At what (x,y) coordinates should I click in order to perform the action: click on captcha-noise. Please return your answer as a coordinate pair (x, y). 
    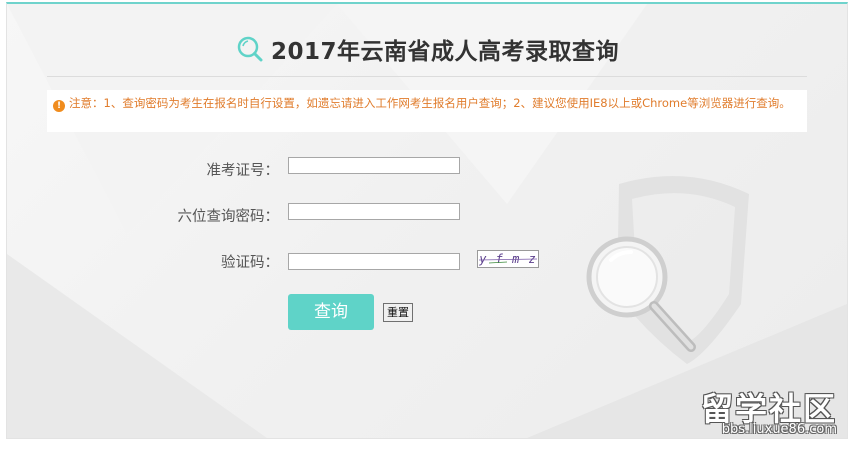
    Looking at the image, I should click on (508, 261).